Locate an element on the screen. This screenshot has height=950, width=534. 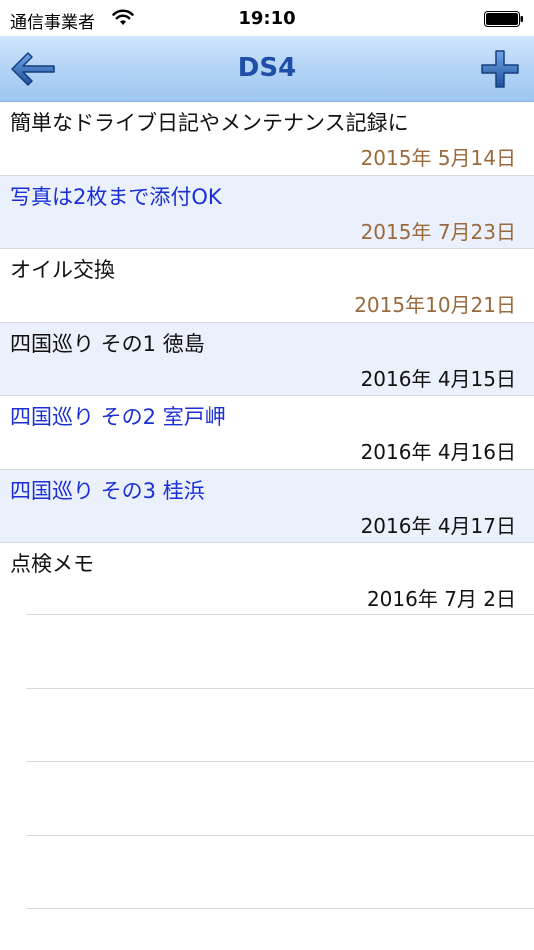
navigation-bar: DS4 is located at coordinates (267, 69).